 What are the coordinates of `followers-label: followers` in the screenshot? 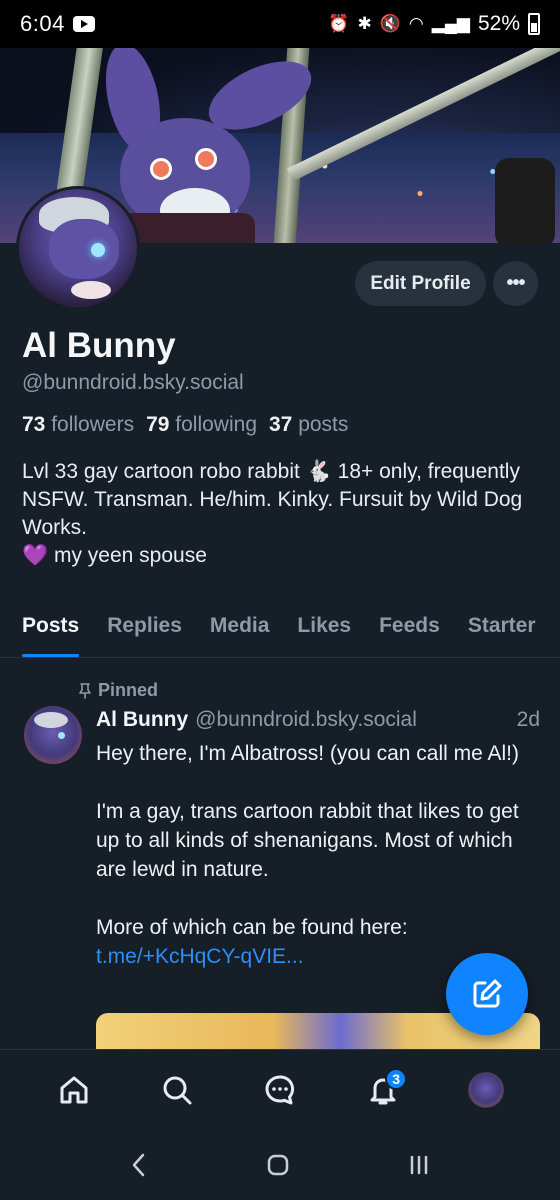 It's located at (93, 424).